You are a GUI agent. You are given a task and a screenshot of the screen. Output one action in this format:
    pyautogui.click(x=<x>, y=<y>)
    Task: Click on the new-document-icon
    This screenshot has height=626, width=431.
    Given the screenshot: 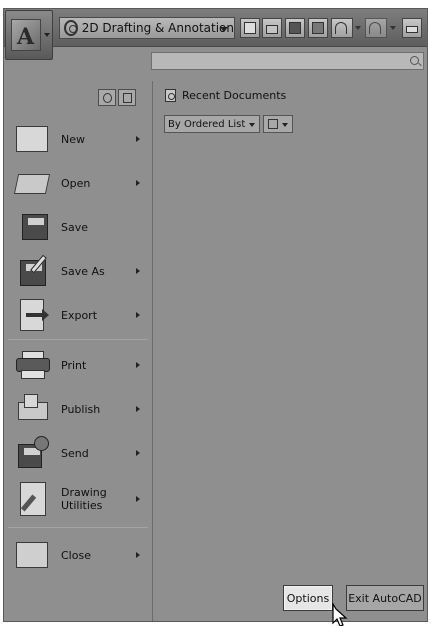 What is the action you would take?
    pyautogui.click(x=33, y=139)
    